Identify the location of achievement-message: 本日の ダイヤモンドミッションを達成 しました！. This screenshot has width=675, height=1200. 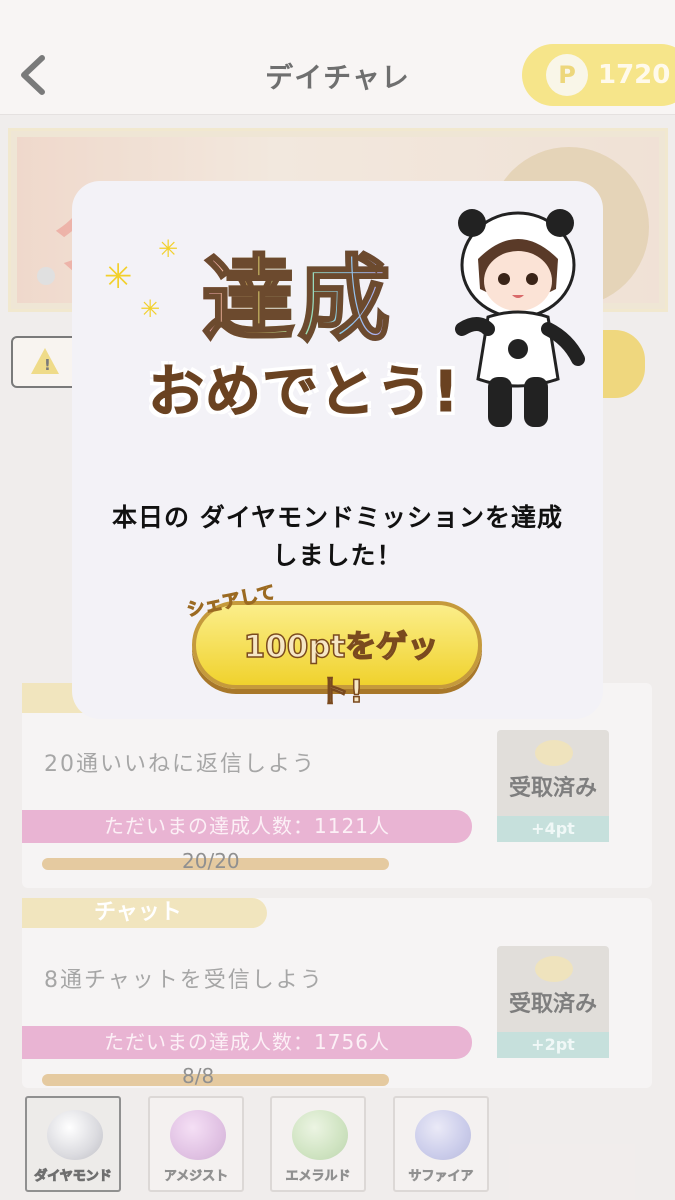
(337, 536).